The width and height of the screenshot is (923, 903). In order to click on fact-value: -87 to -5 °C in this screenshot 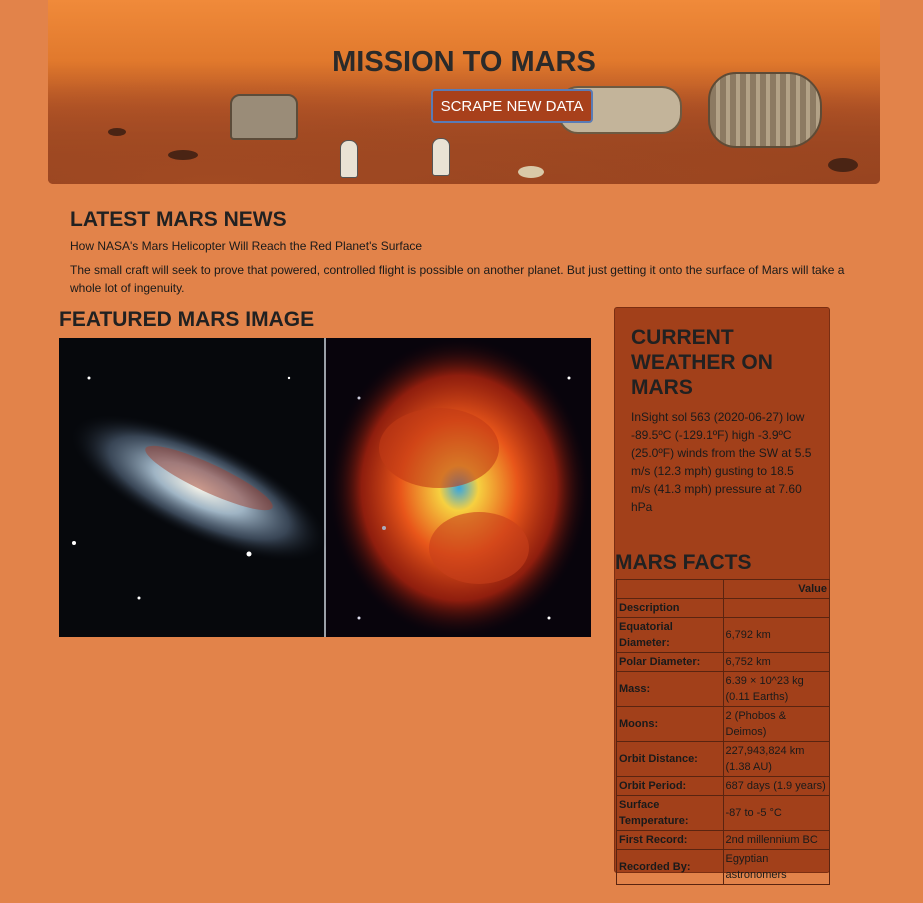, I will do `click(776, 813)`.